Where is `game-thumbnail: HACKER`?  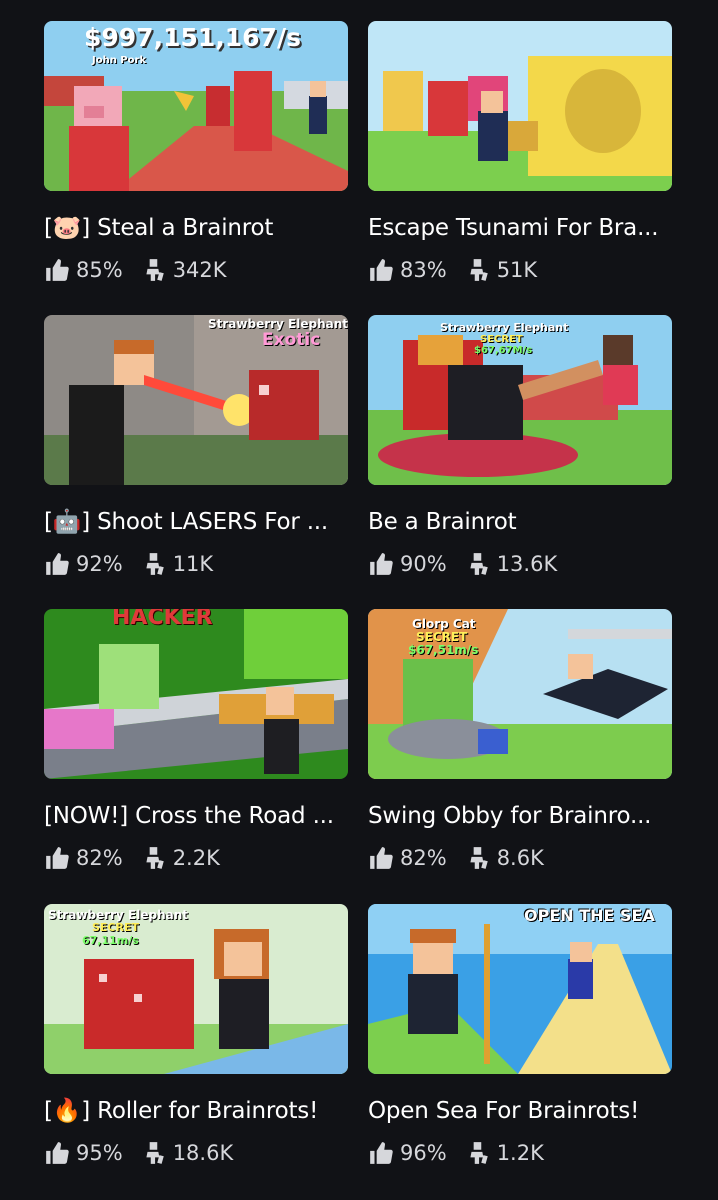
game-thumbnail: HACKER is located at coordinates (196, 694).